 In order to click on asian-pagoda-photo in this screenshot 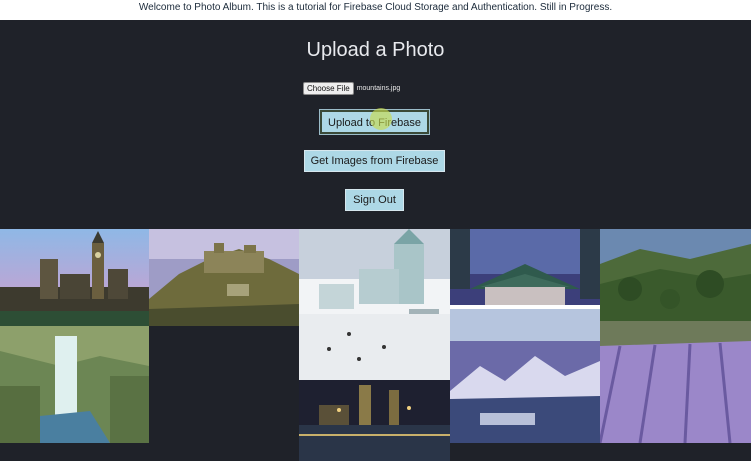, I will do `click(525, 285)`.